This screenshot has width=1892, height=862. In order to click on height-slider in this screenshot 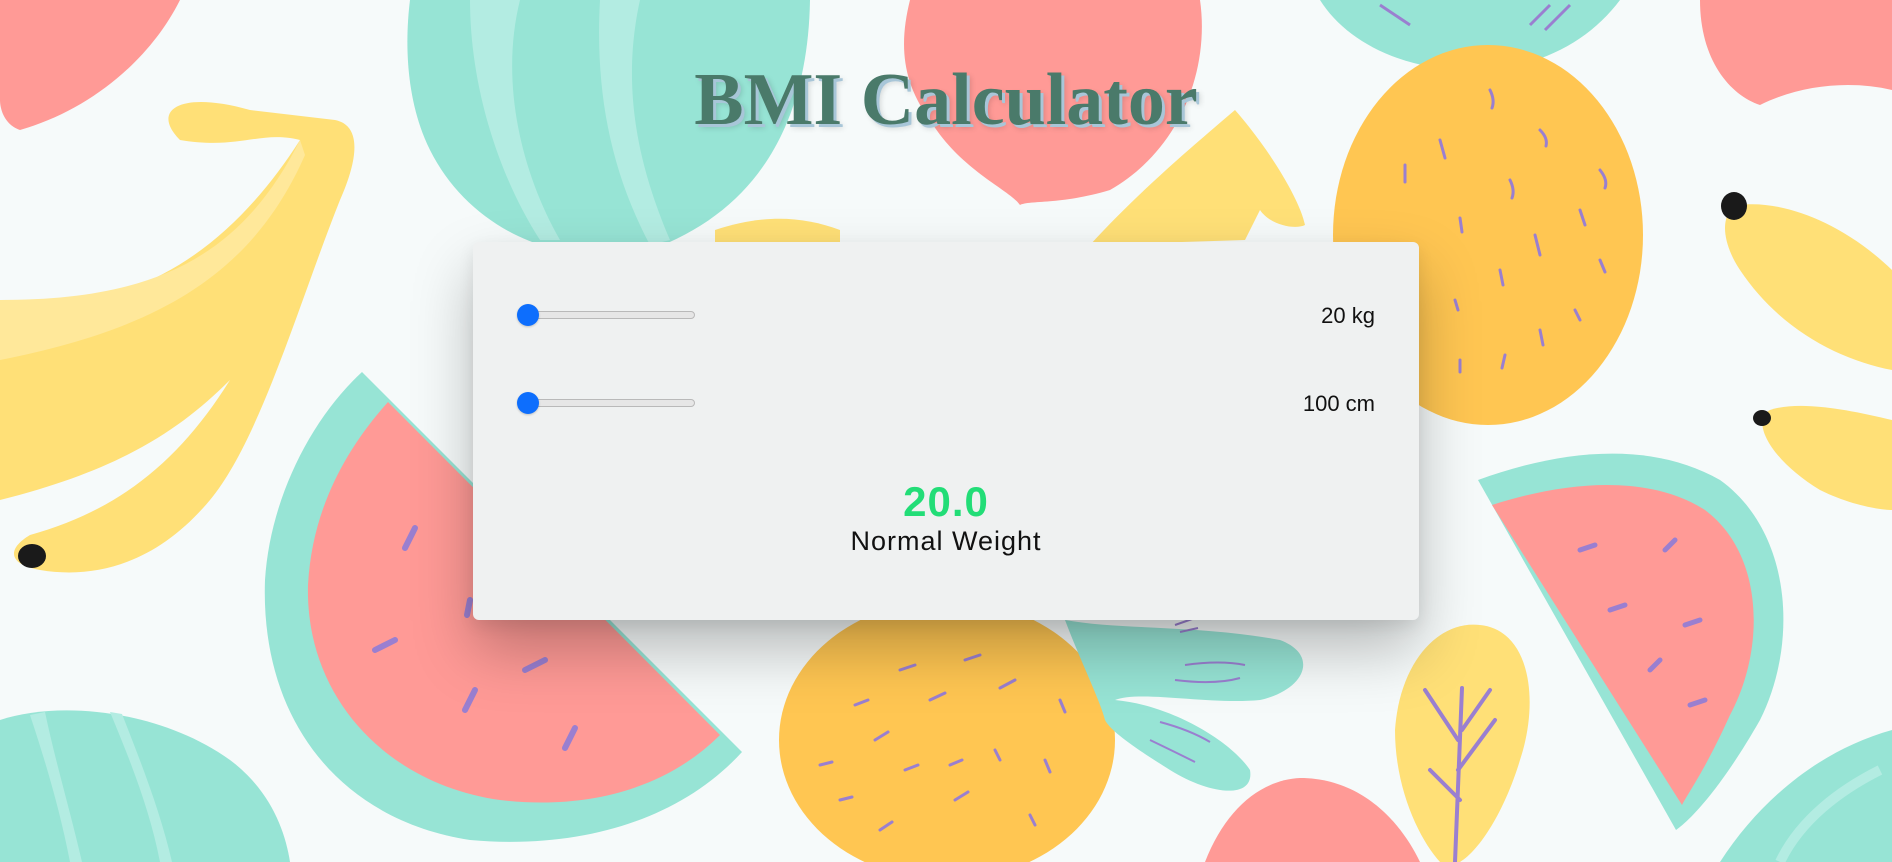, I will do `click(608, 403)`.